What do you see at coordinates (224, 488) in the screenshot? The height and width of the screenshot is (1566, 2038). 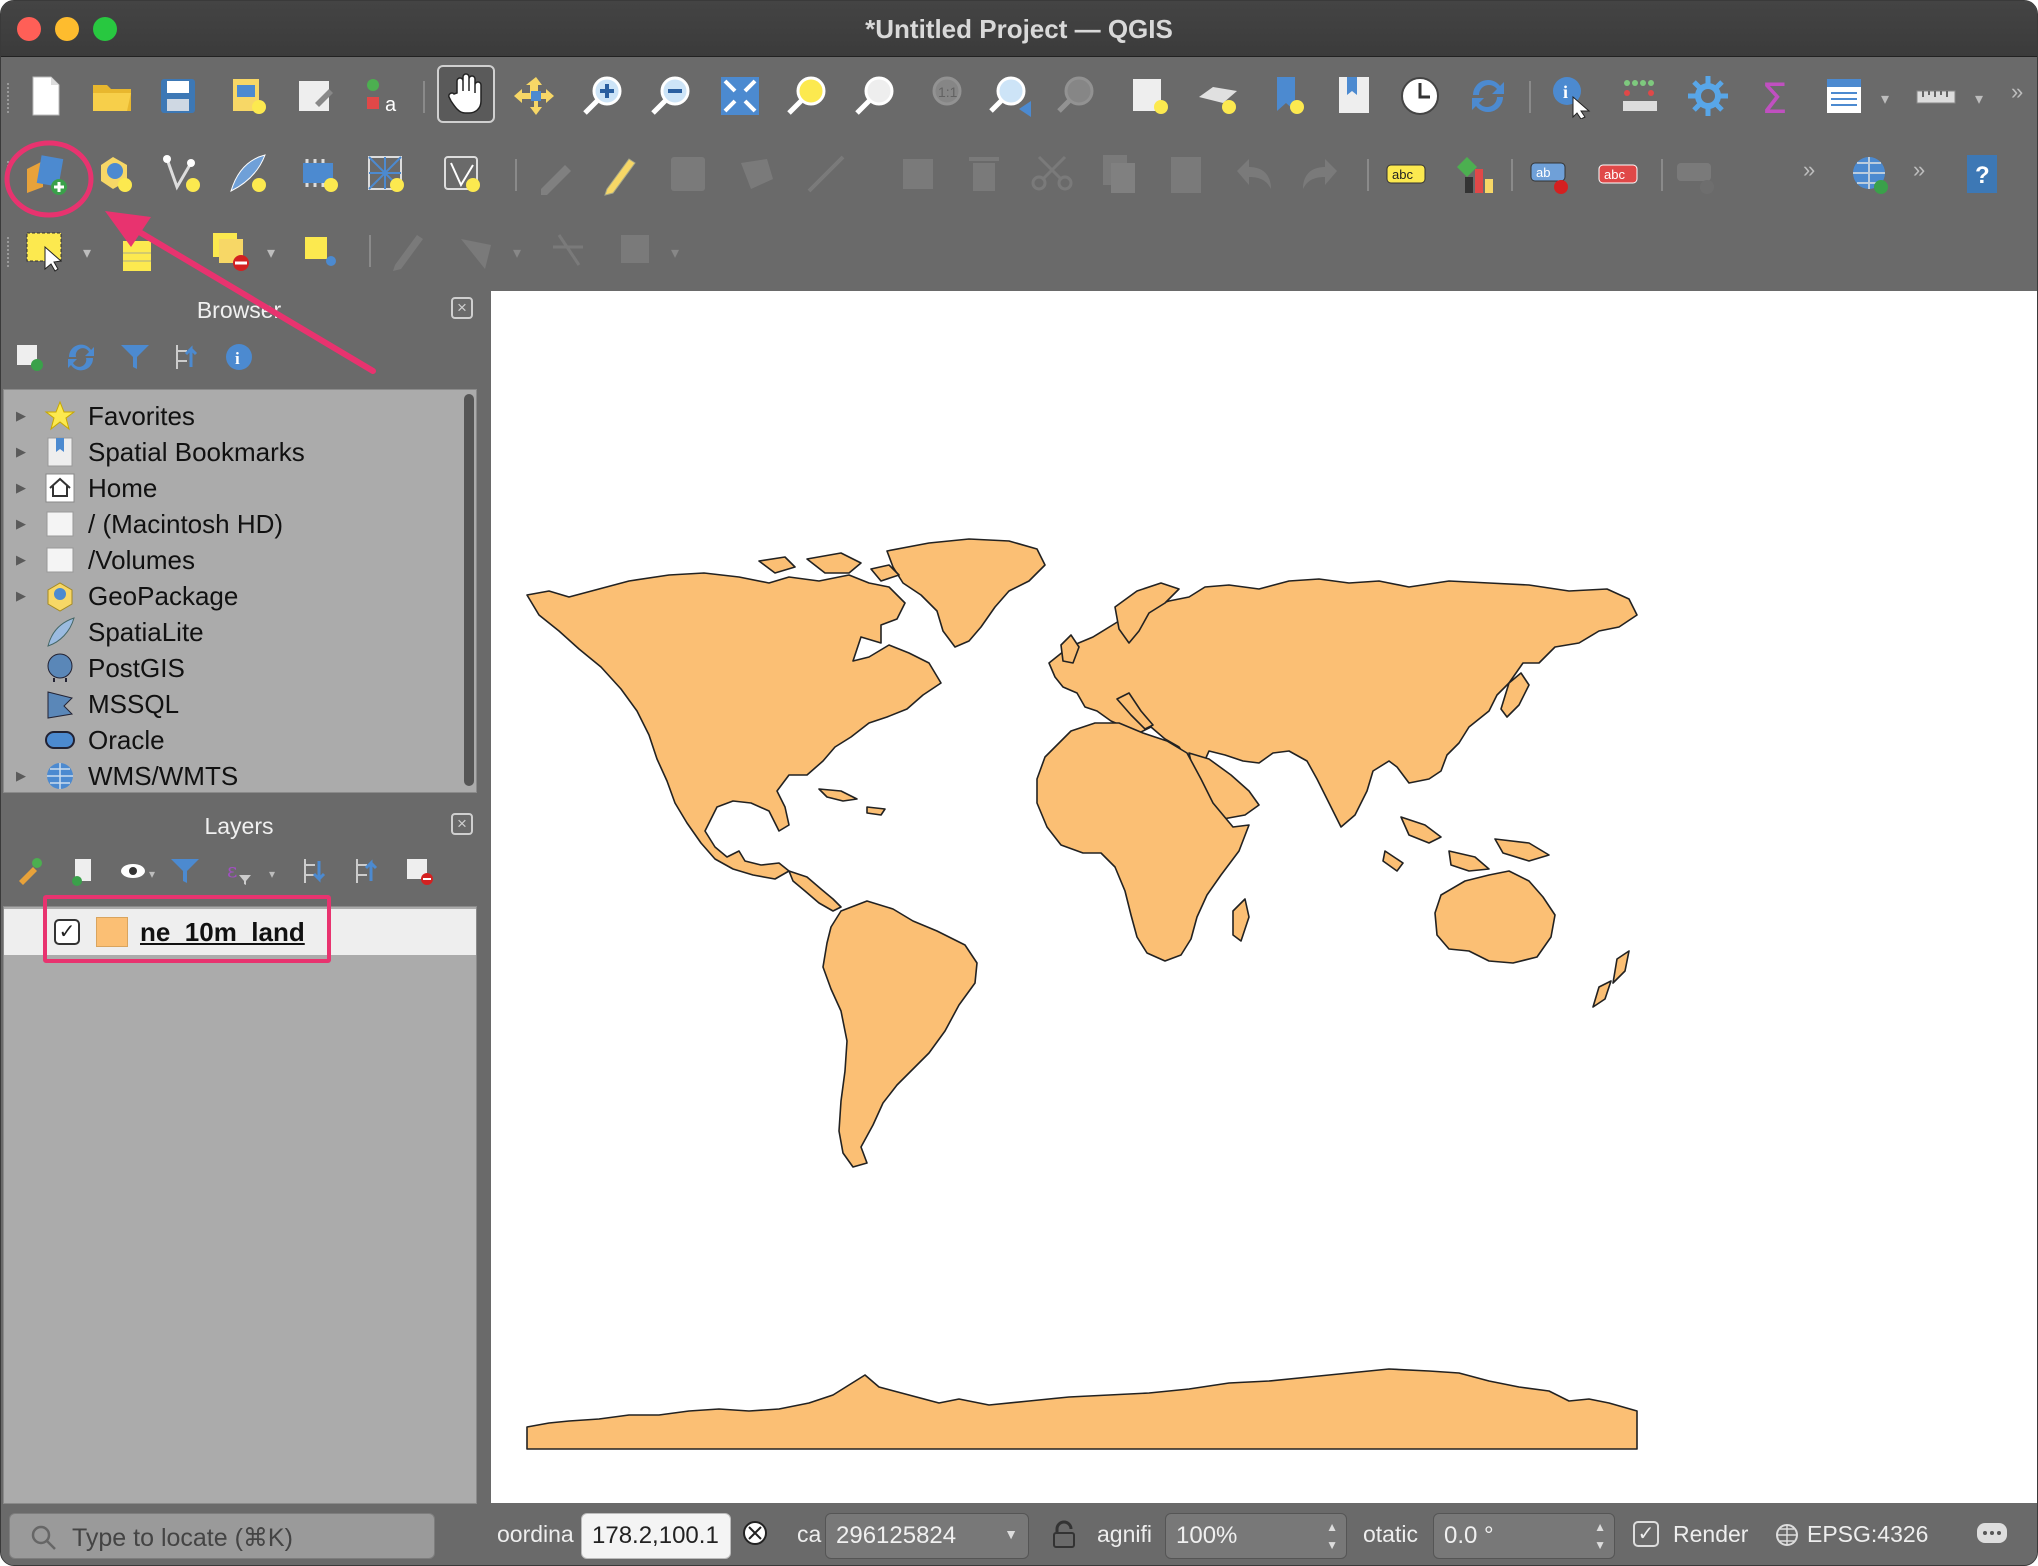 I see `browser-item: ▶ Home` at bounding box center [224, 488].